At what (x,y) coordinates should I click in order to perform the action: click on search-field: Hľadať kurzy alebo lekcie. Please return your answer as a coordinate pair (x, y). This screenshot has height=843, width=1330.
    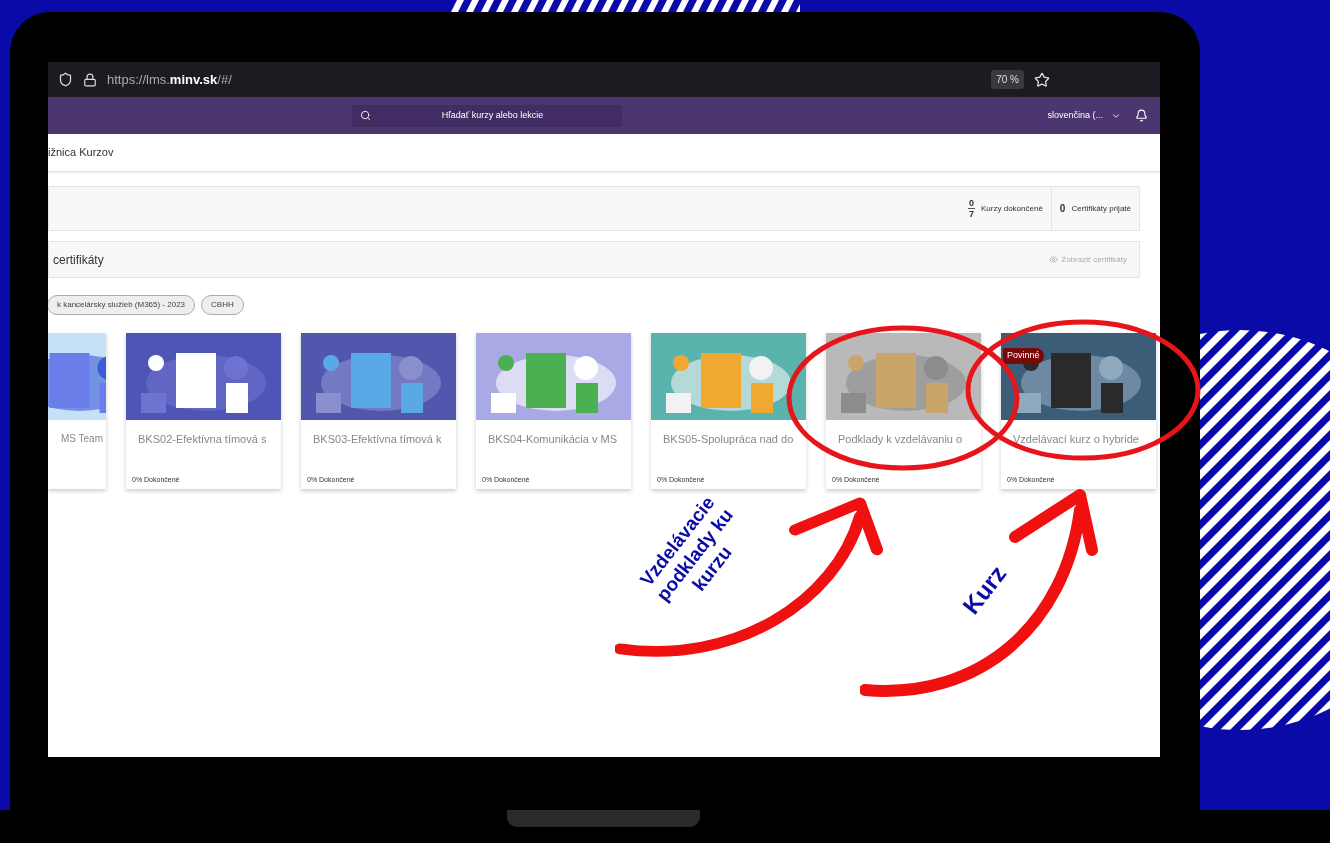
    Looking at the image, I should click on (487, 115).